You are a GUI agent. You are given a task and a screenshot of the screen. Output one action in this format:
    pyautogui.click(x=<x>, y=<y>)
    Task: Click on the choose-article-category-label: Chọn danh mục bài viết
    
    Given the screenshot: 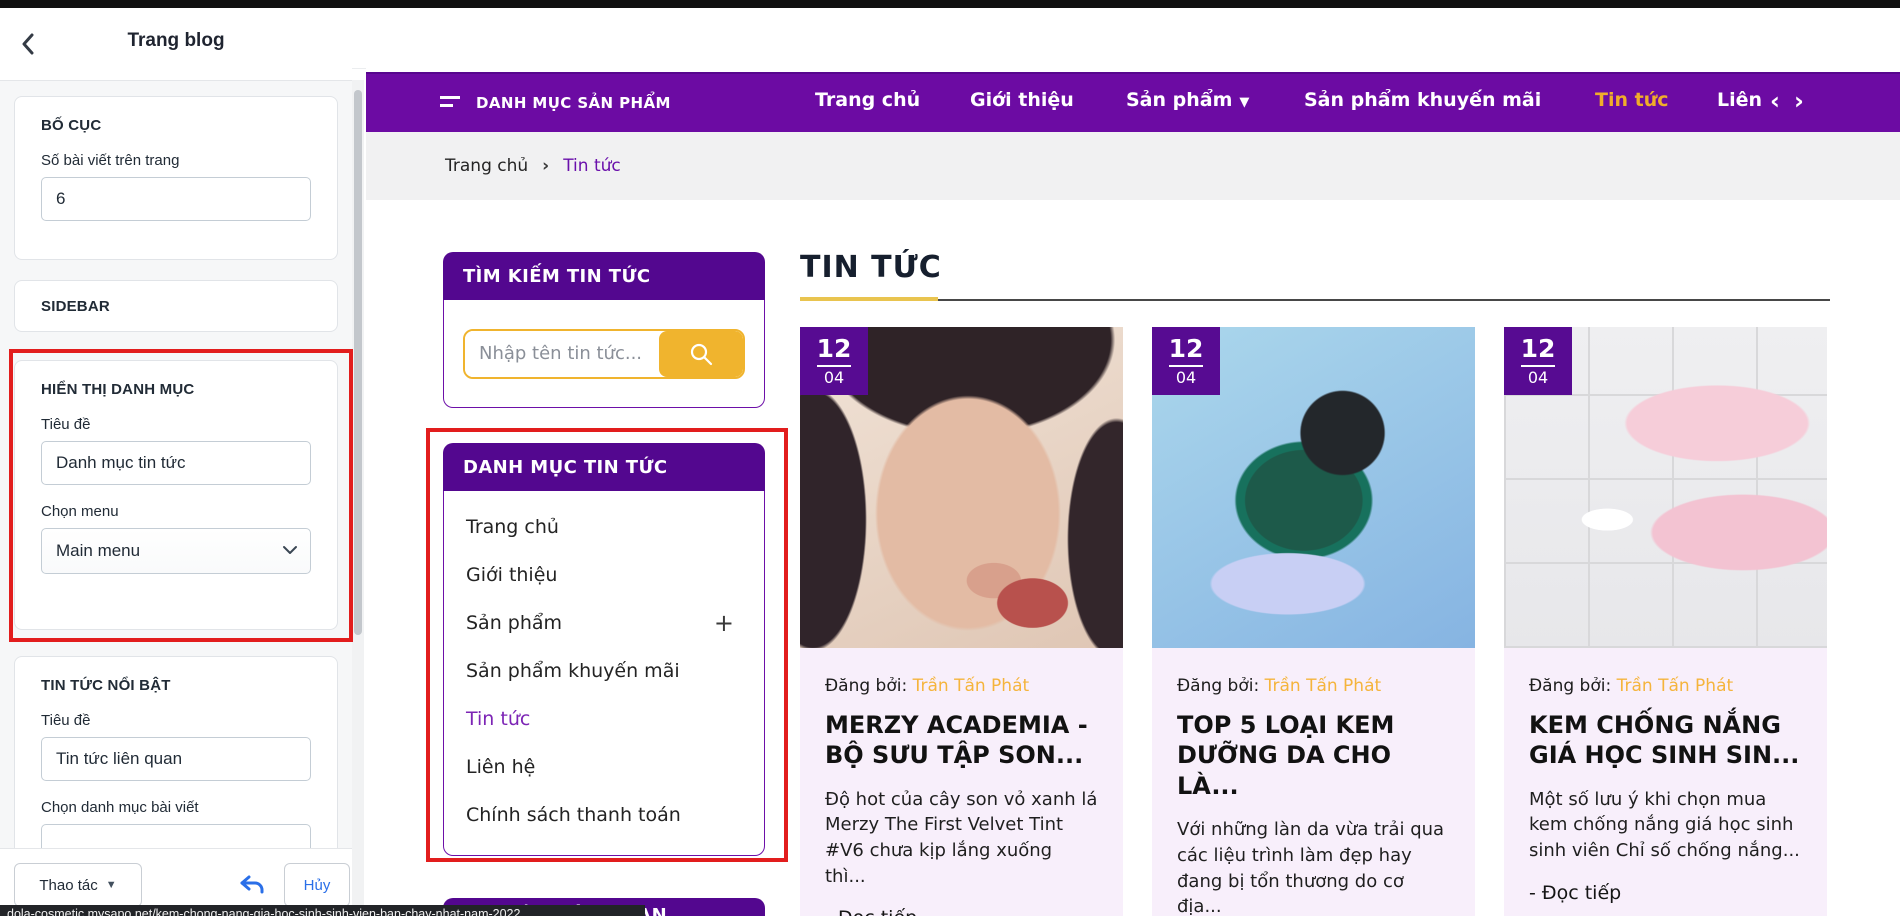 What is the action you would take?
    pyautogui.click(x=120, y=807)
    